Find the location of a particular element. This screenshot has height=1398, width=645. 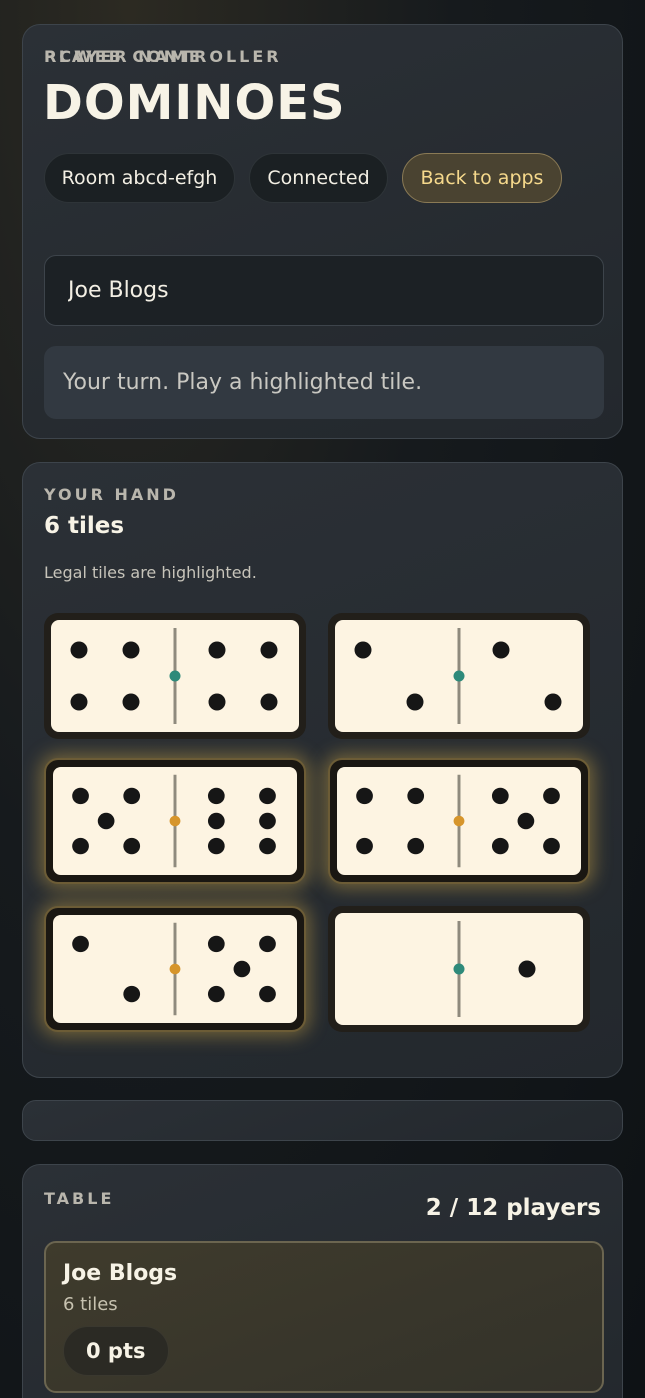

legal-tiles-hint: Legal tiles are highlighted. is located at coordinates (150, 572).